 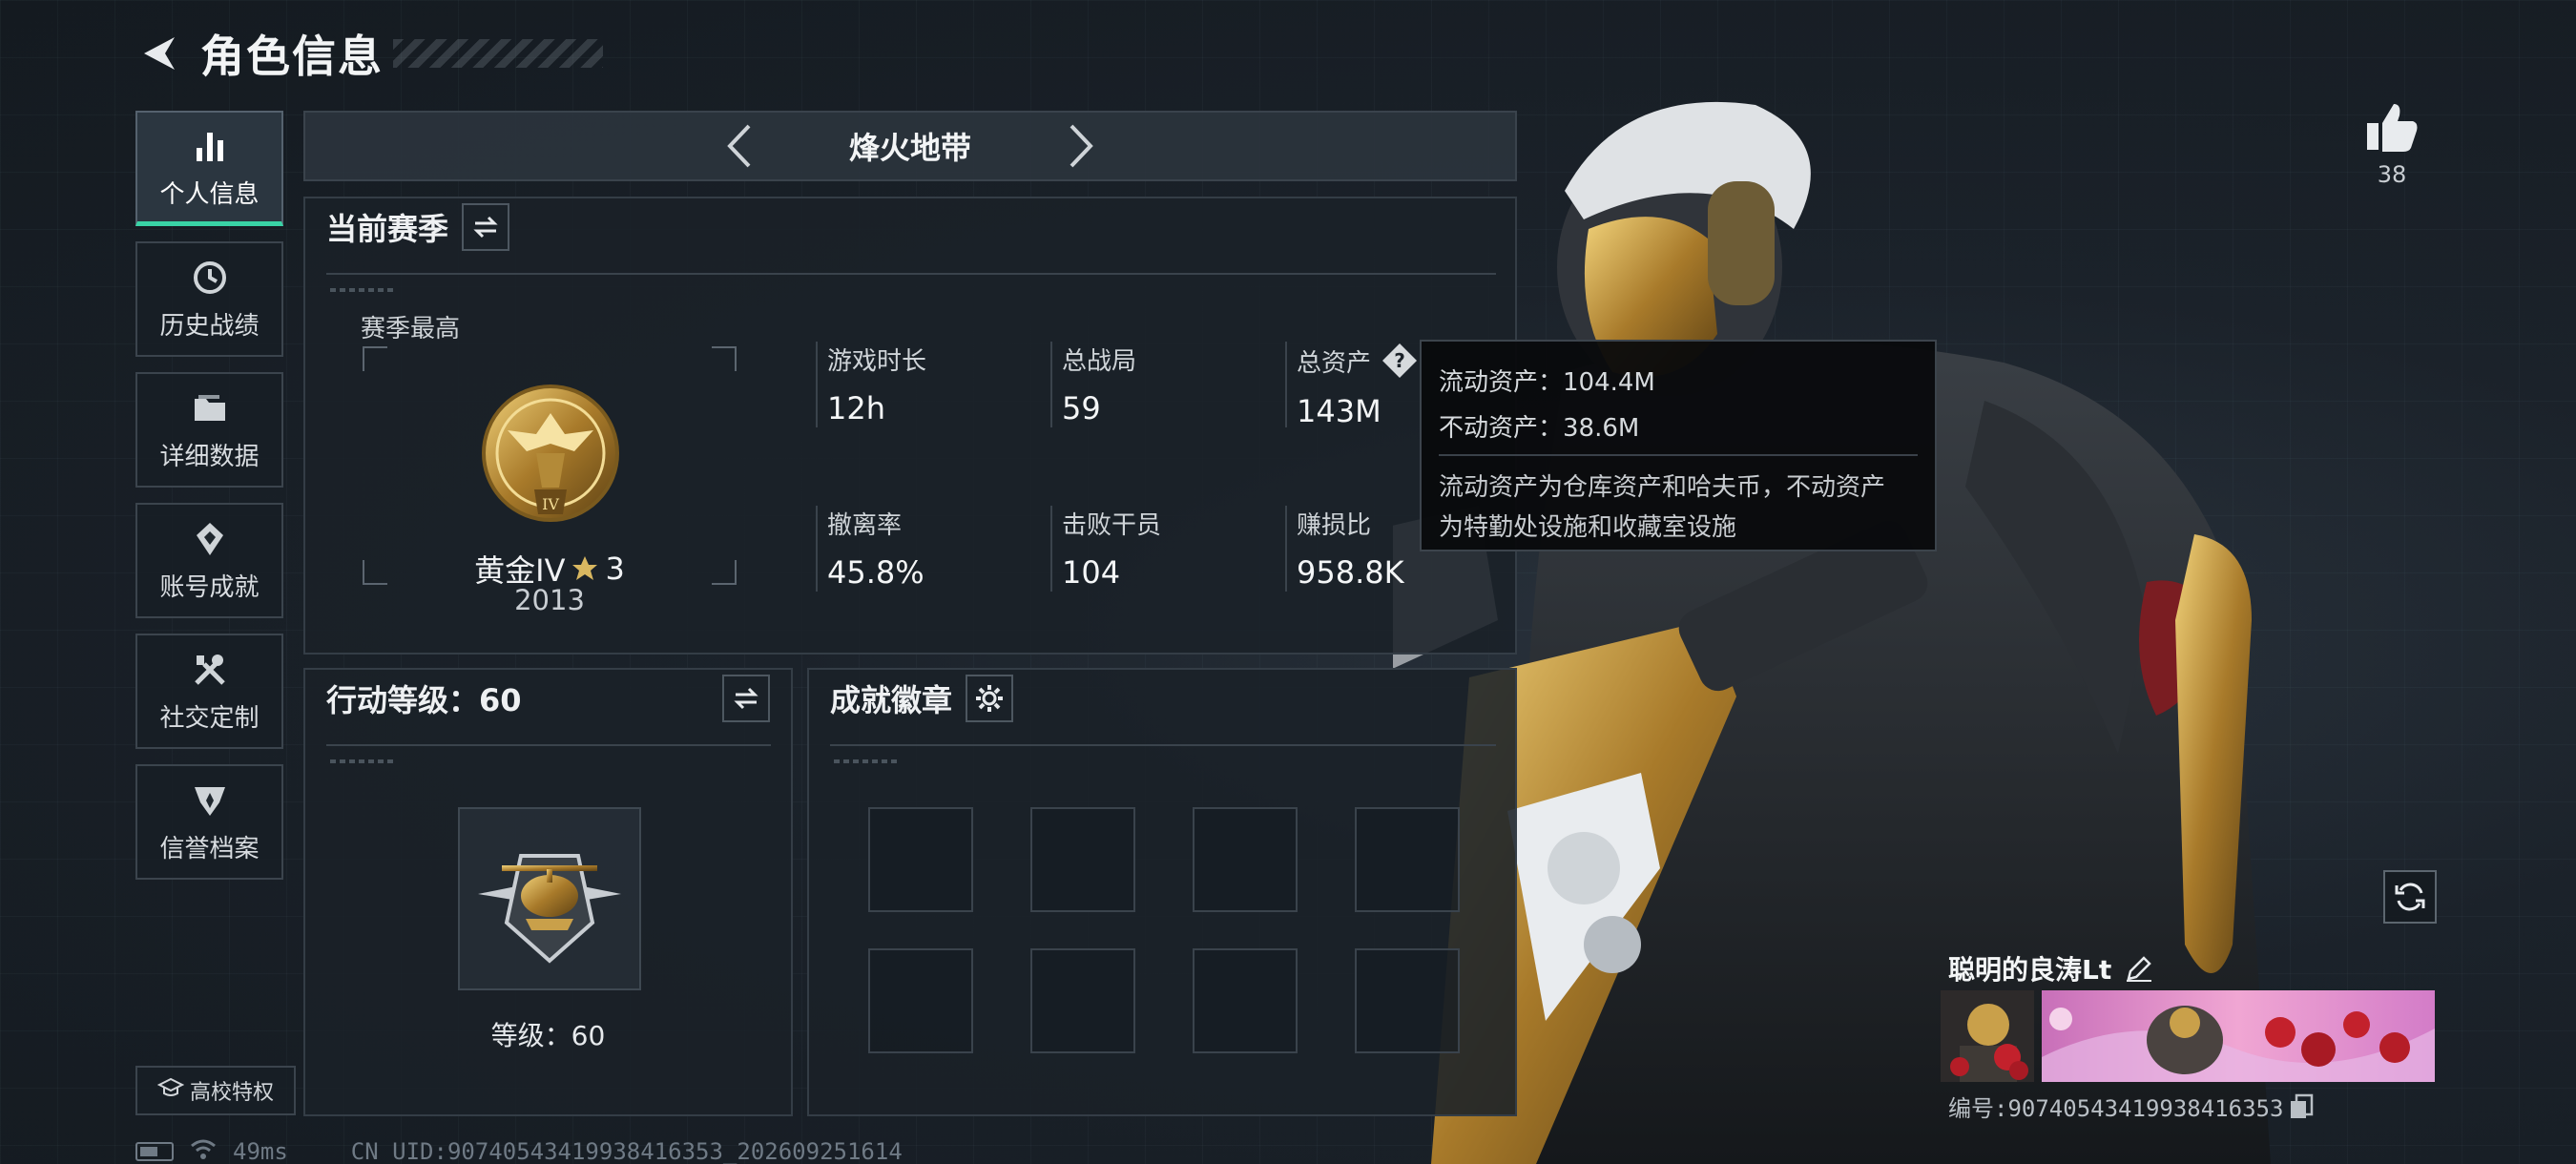 I want to click on level-title: 行动等级：60, so click(x=424, y=700).